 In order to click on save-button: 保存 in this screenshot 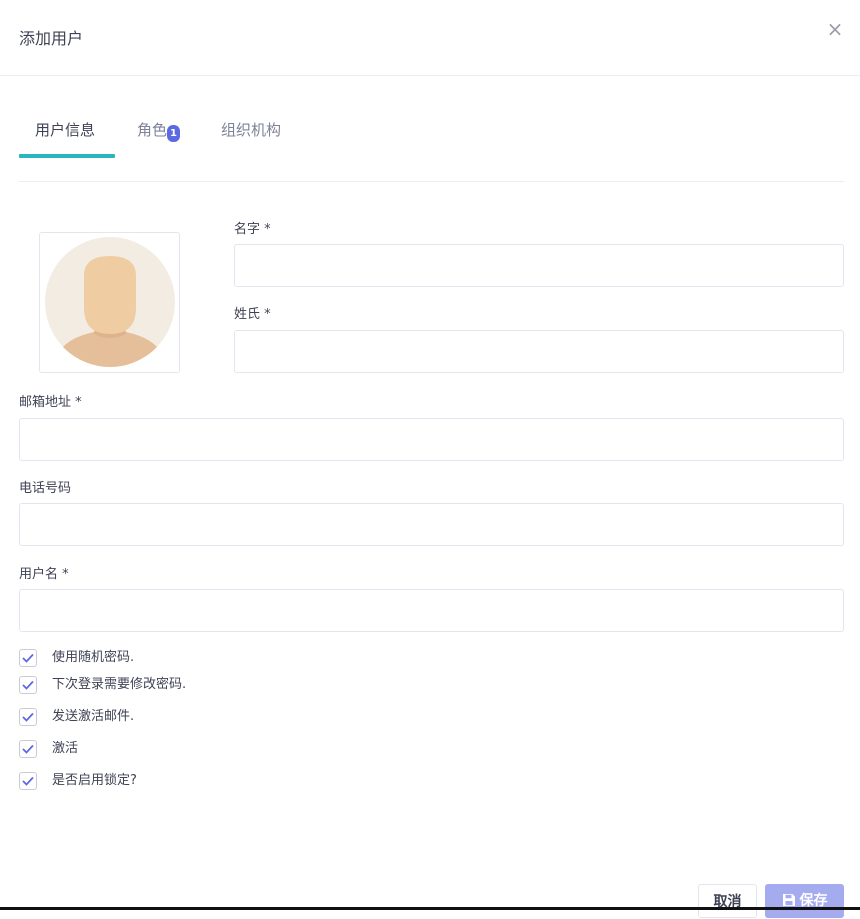, I will do `click(804, 901)`.